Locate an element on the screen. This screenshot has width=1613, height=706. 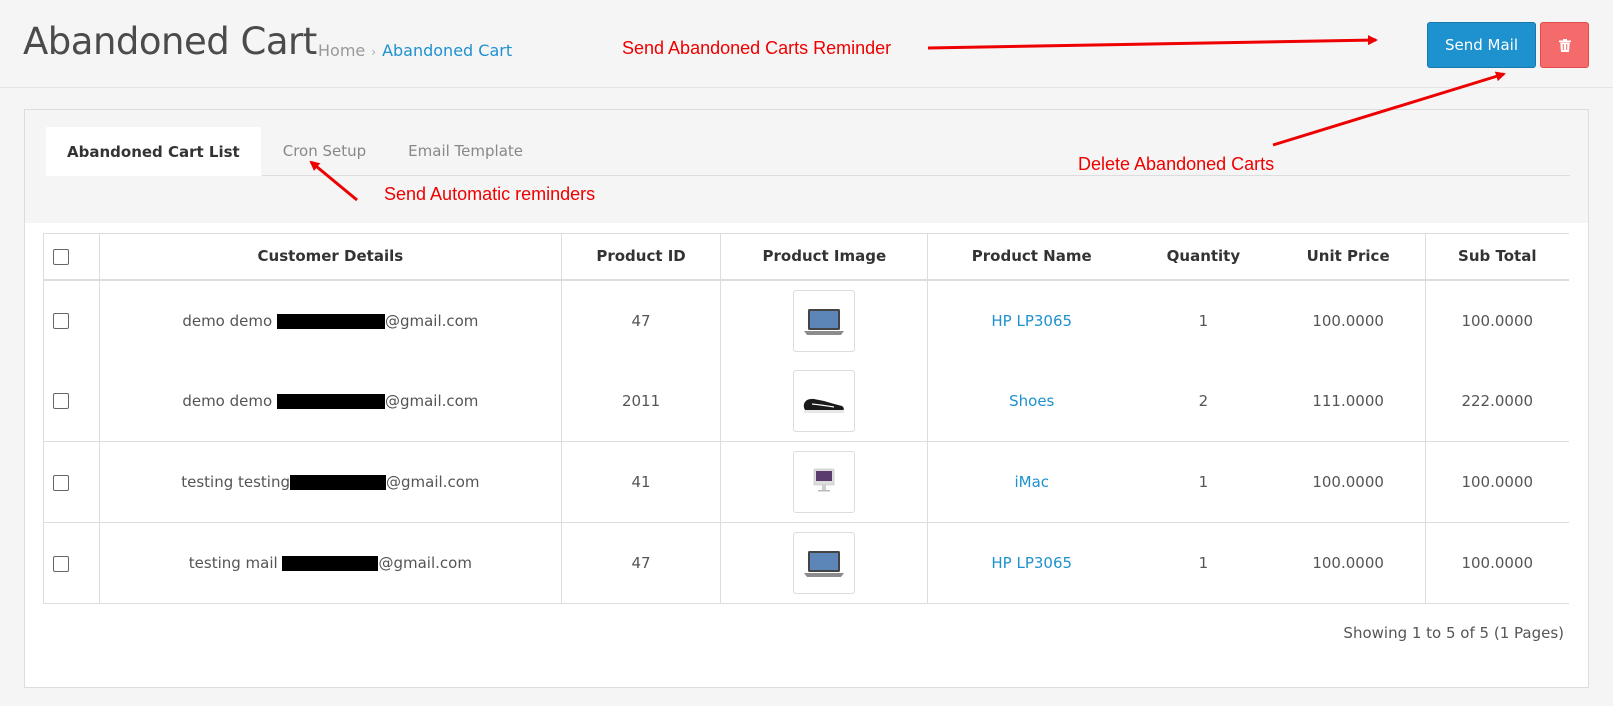
column-header: Product ID is located at coordinates (640, 257).